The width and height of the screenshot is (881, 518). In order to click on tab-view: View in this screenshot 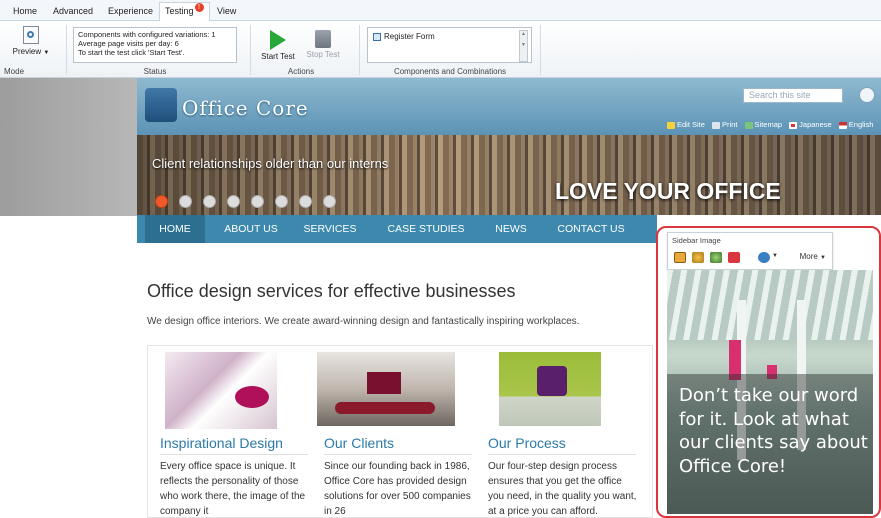, I will do `click(226, 12)`.